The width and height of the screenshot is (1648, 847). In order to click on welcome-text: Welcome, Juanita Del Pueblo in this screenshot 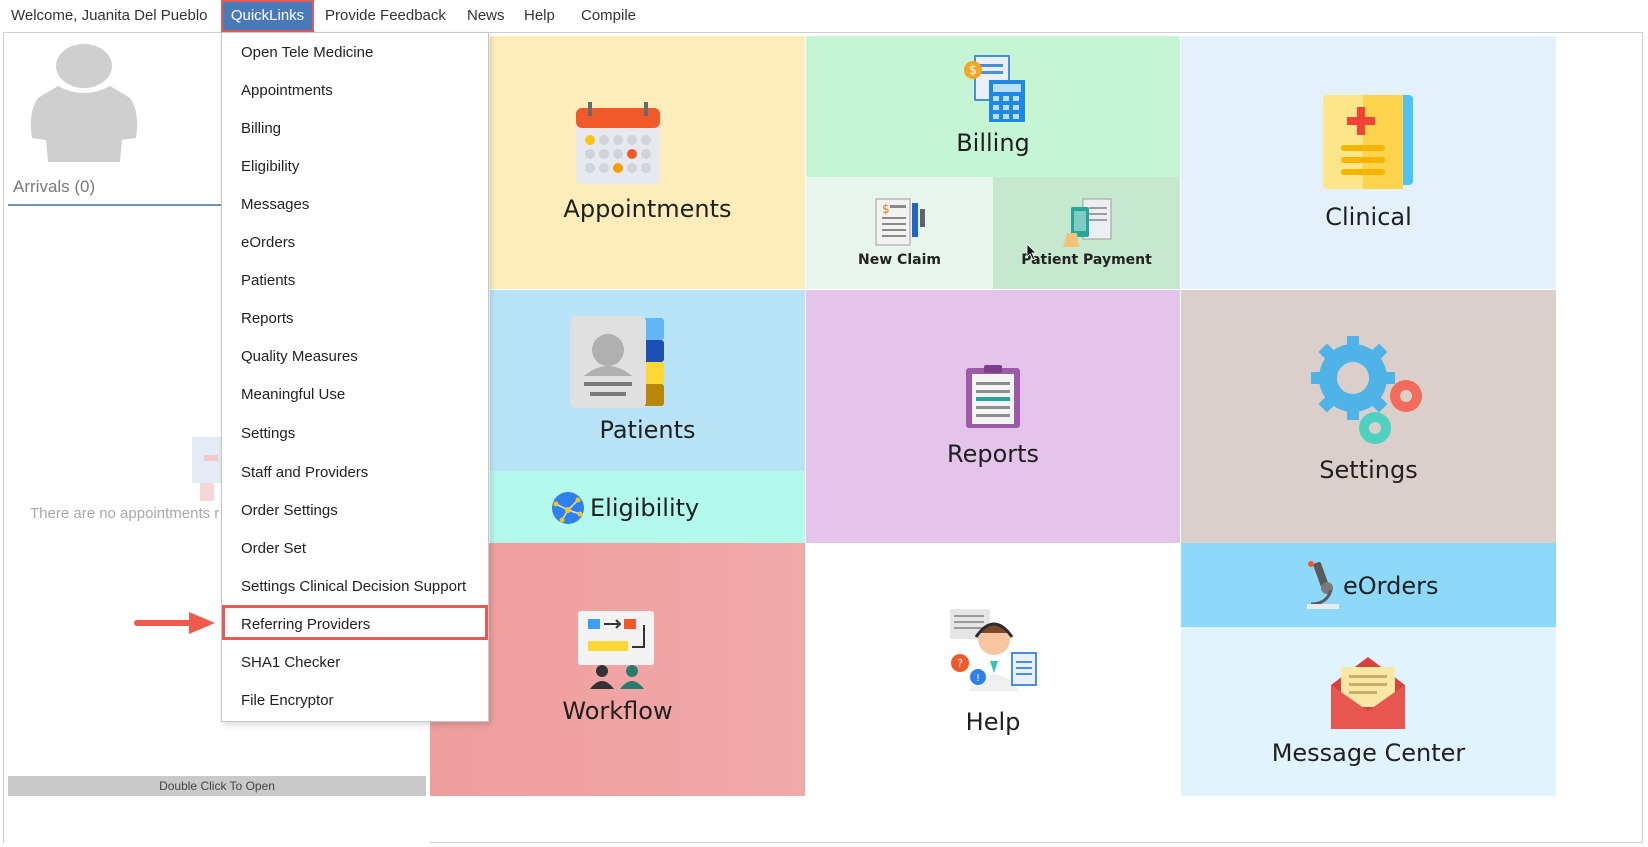, I will do `click(109, 15)`.